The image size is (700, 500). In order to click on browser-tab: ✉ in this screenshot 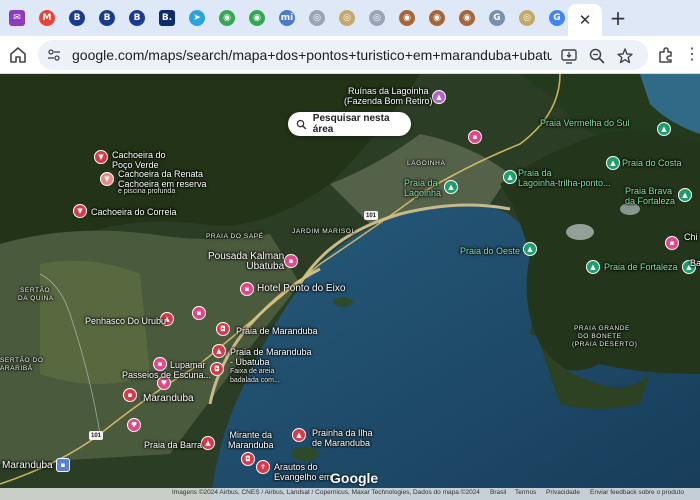, I will do `click(17, 18)`.